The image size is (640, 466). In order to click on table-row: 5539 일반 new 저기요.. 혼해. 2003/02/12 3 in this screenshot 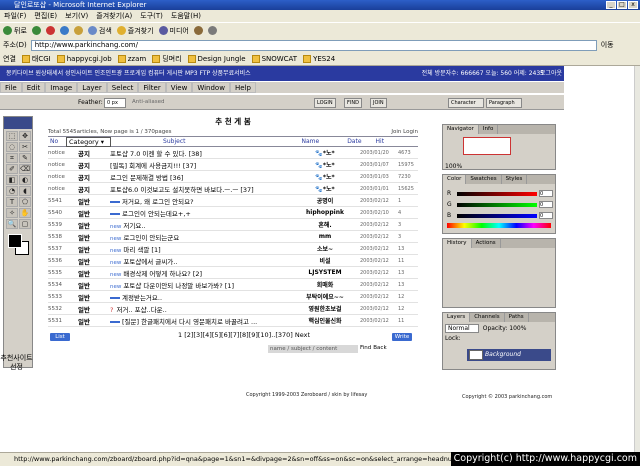, I will do `click(233, 225)`.